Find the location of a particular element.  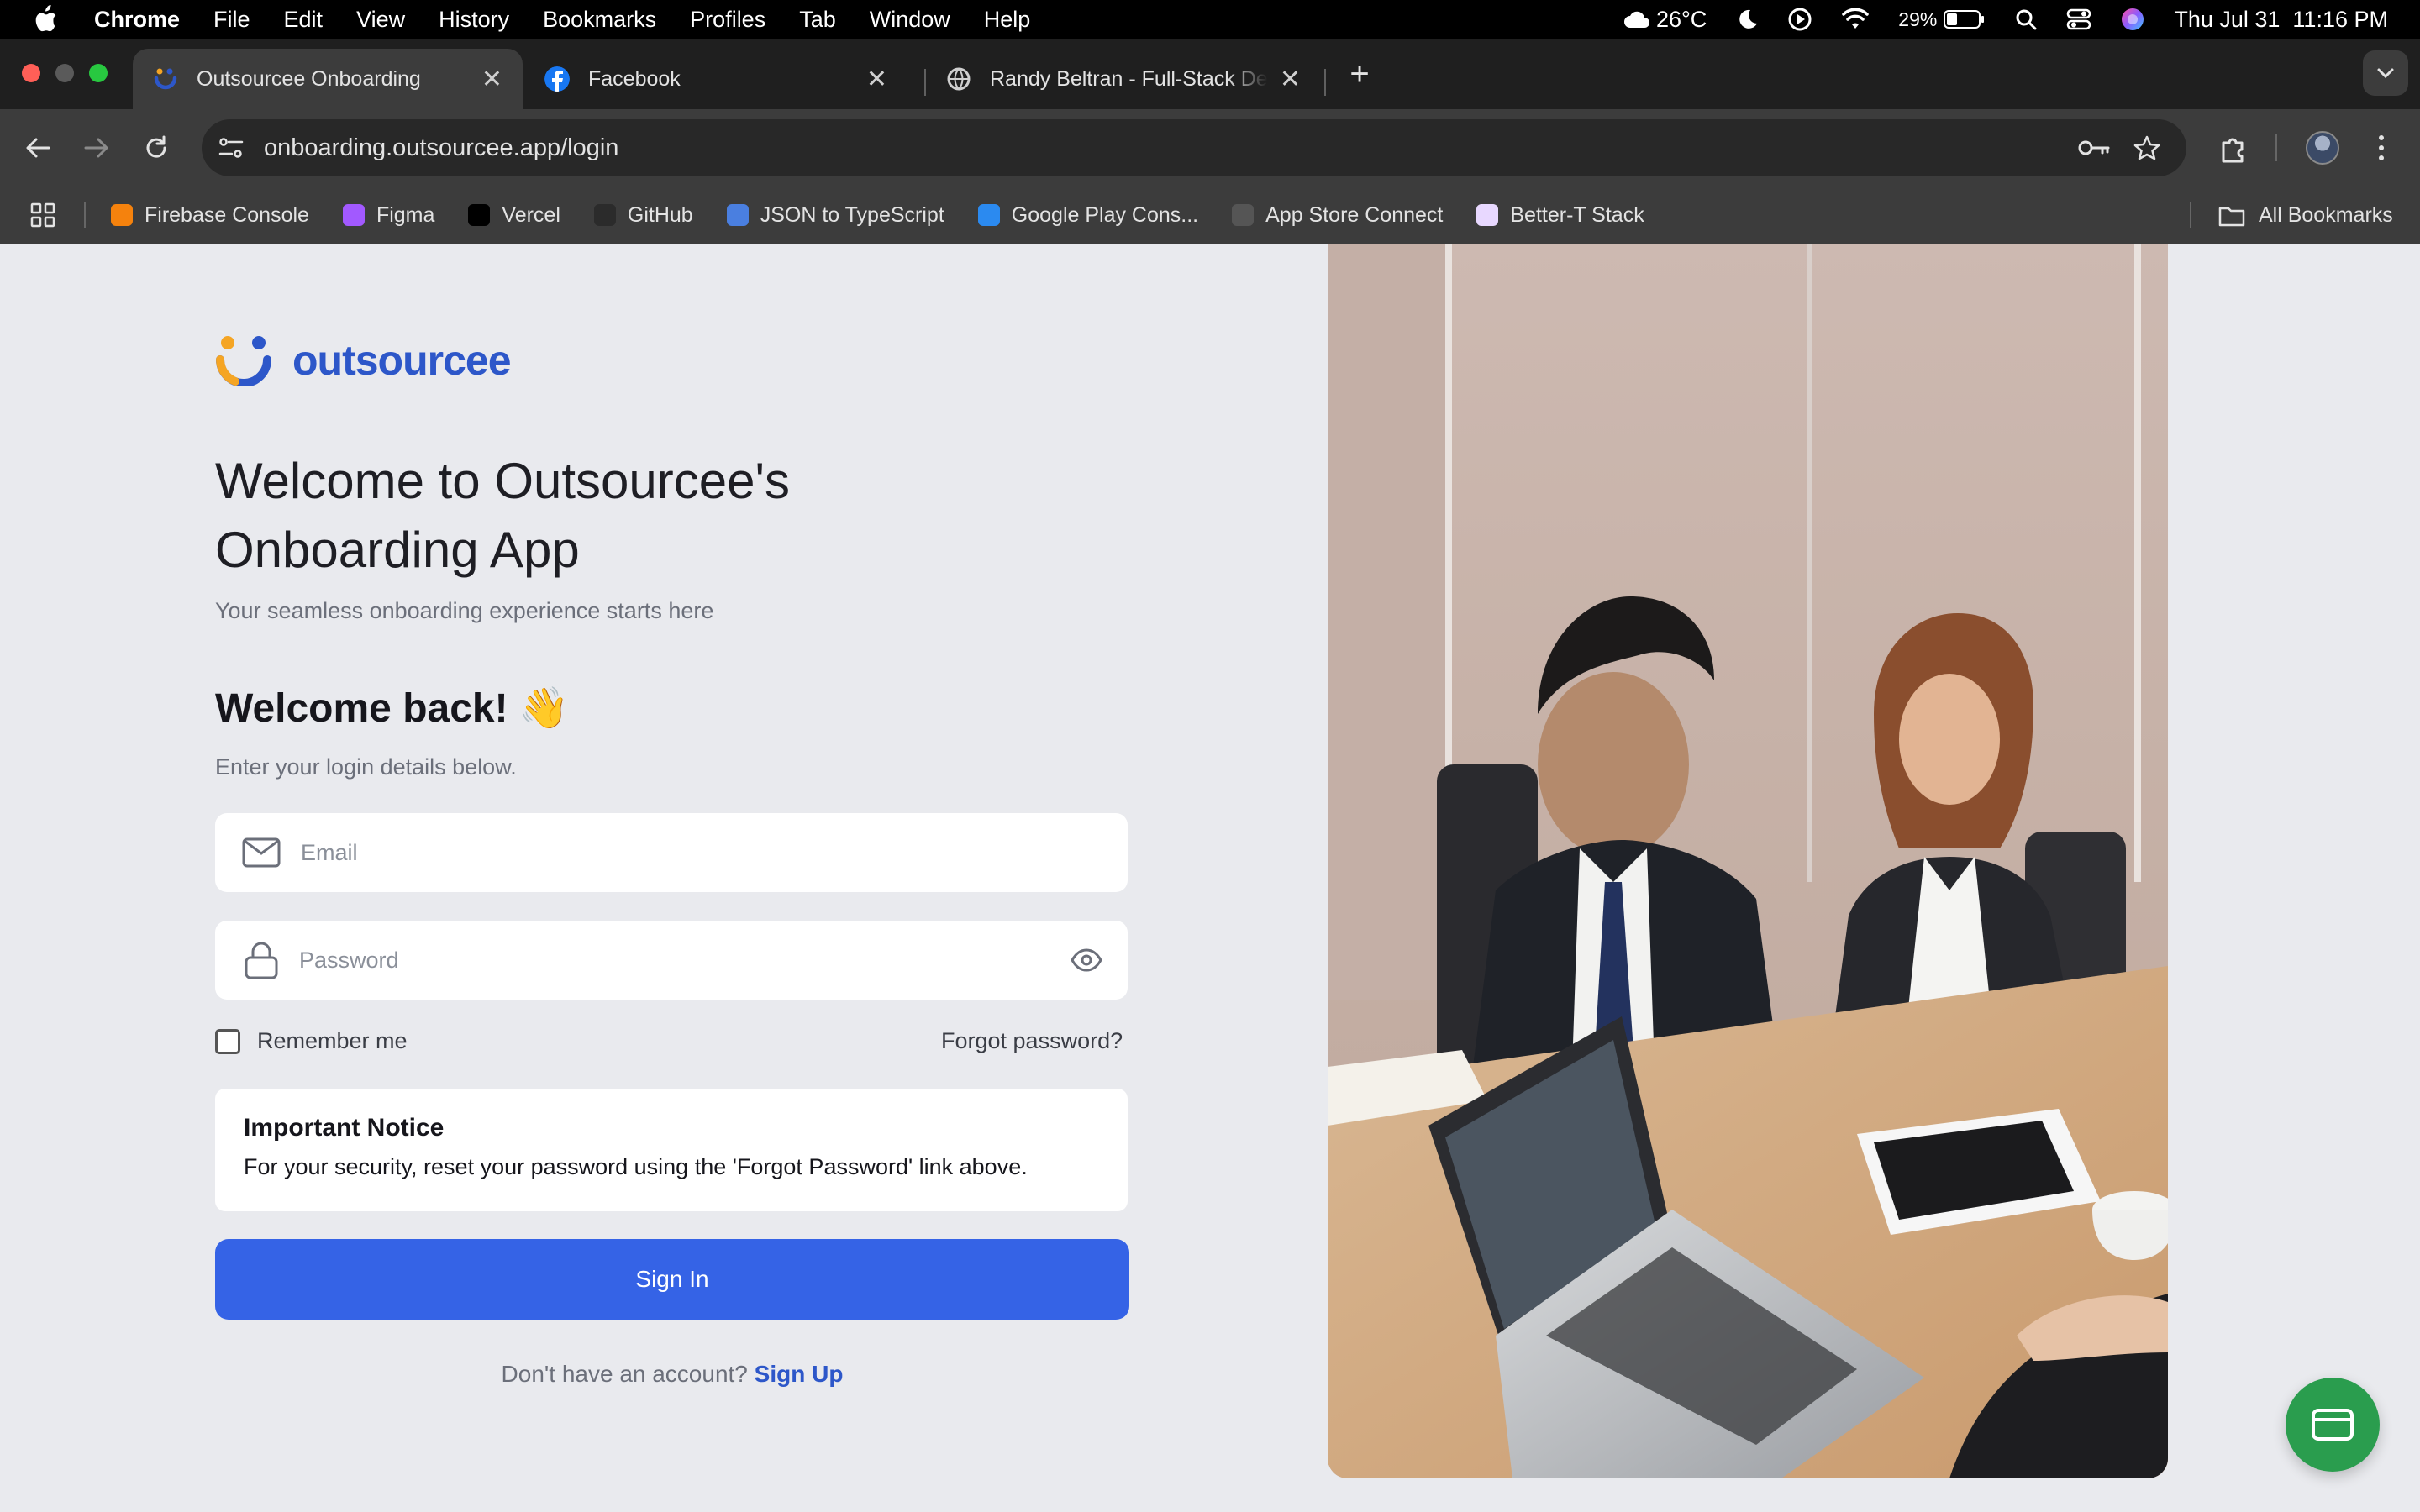

floating-action-button is located at coordinates (2333, 1425).